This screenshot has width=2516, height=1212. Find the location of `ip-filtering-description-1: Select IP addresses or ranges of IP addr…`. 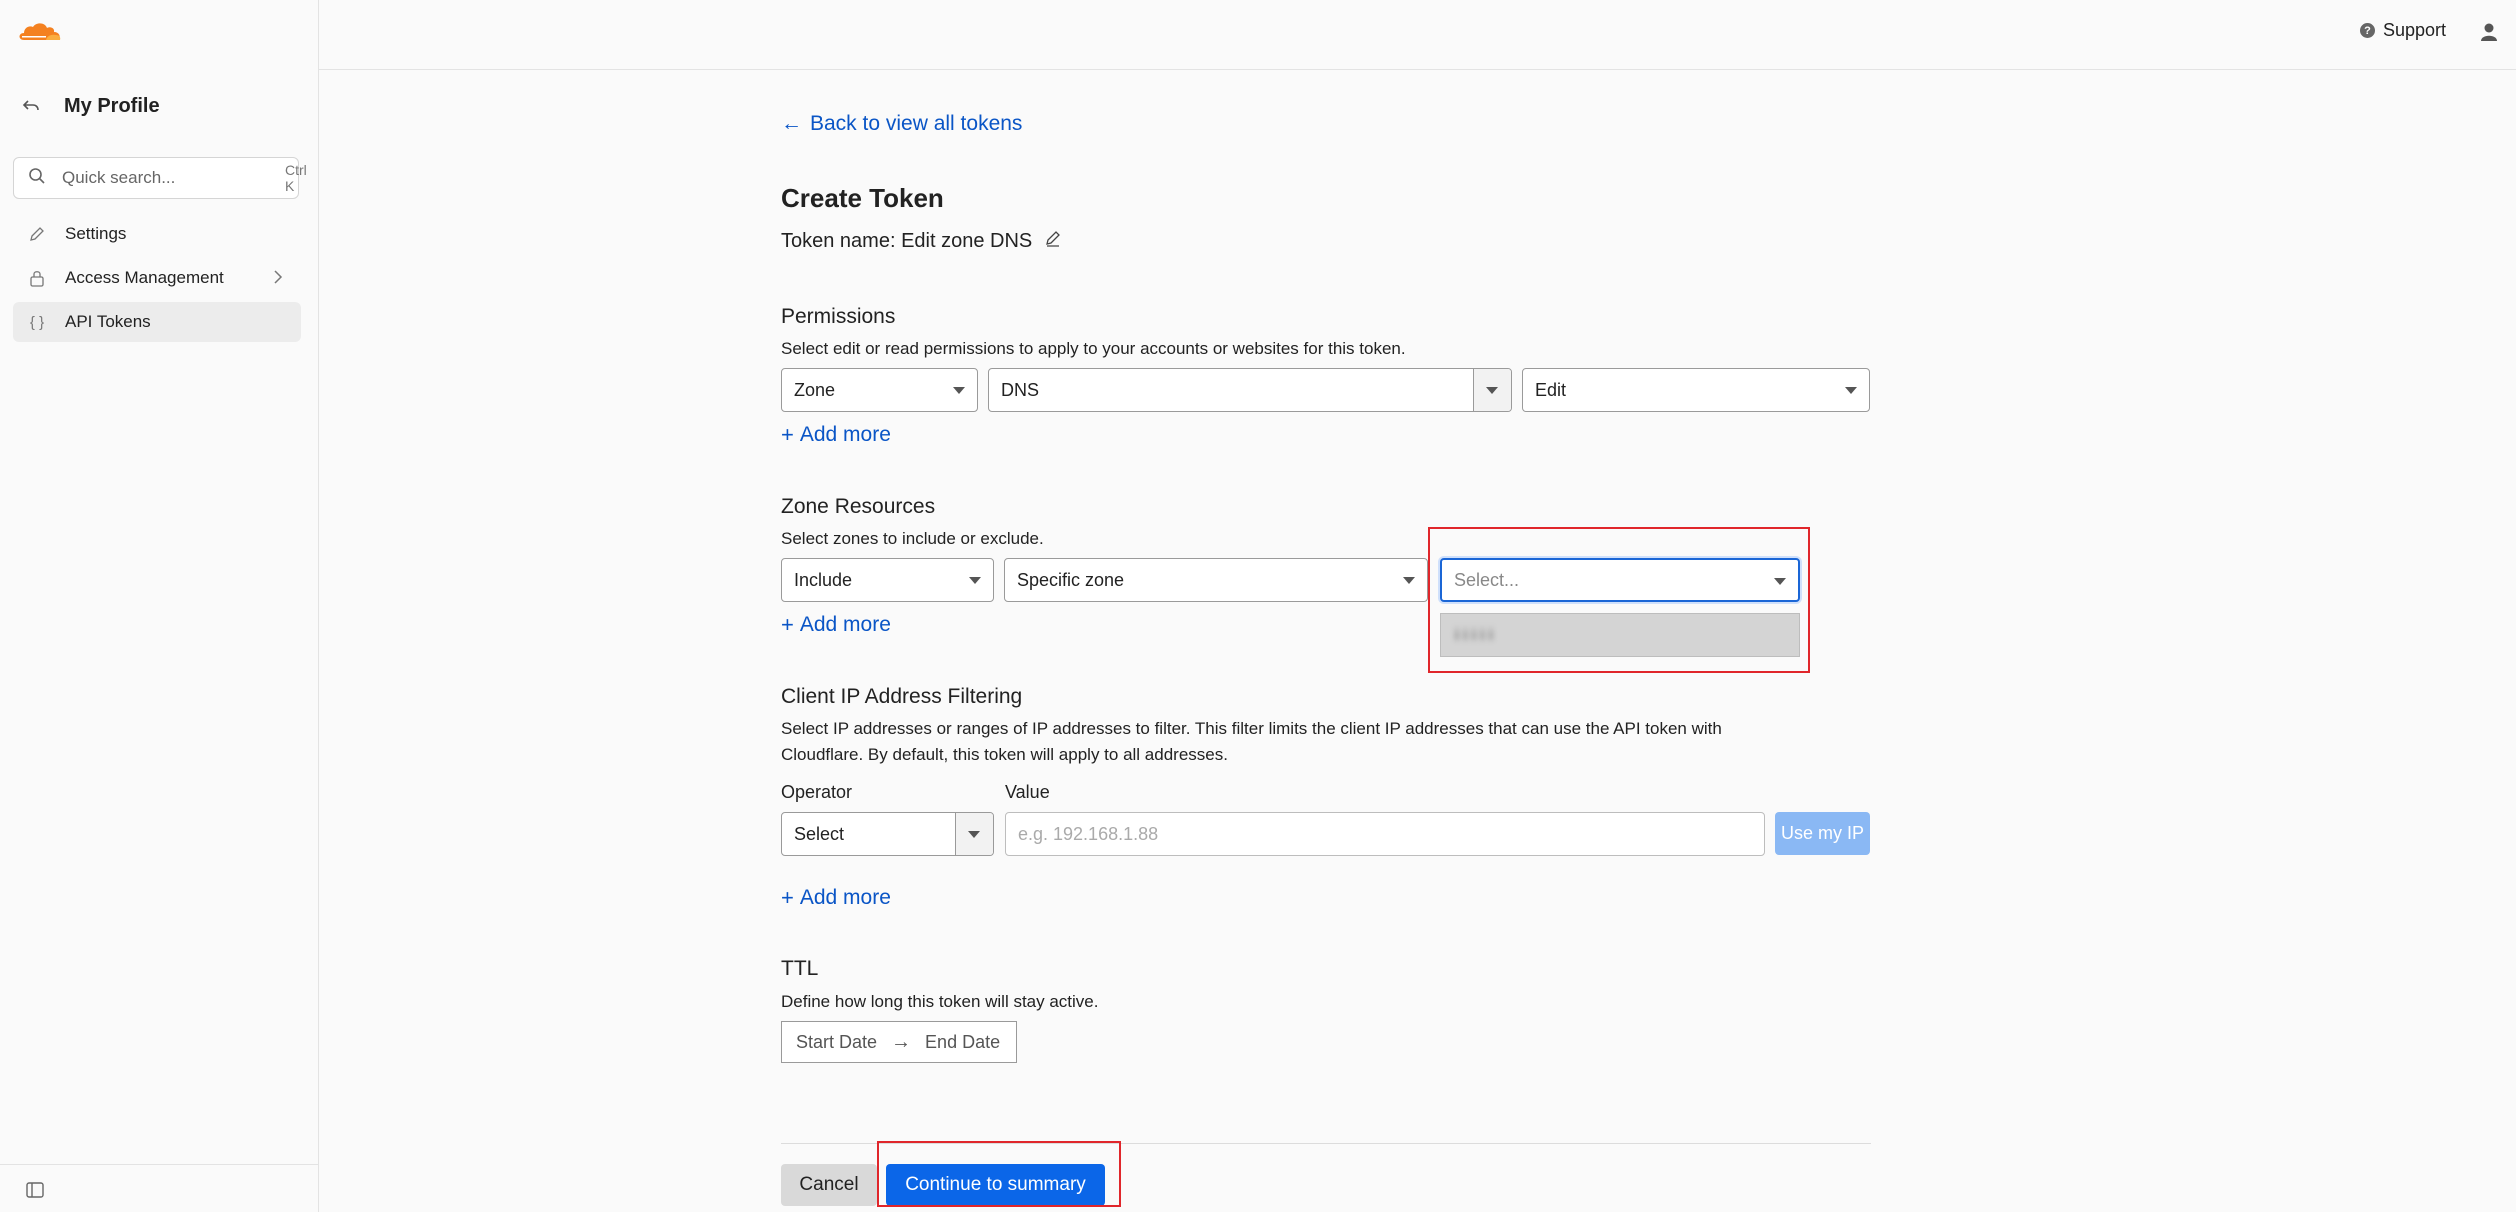

ip-filtering-description-1: Select IP addresses or ranges of IP addr… is located at coordinates (1251, 728).